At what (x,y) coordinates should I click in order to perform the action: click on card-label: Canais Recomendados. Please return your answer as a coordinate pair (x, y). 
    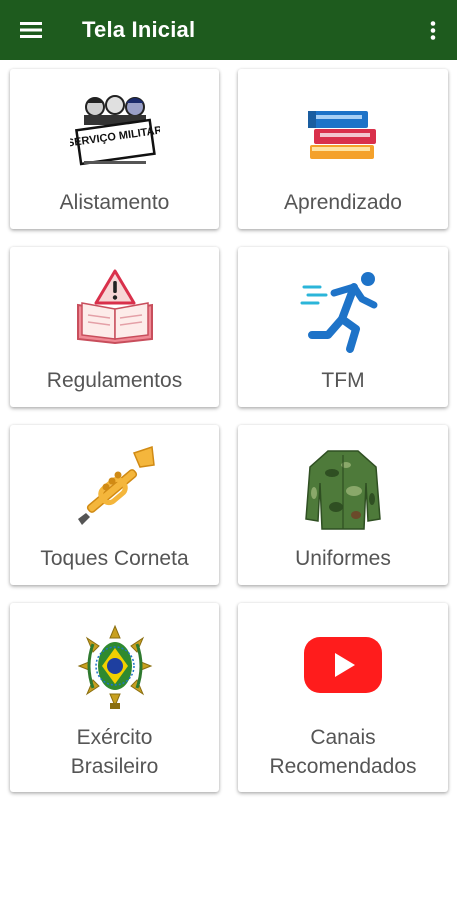
    Looking at the image, I should click on (343, 752).